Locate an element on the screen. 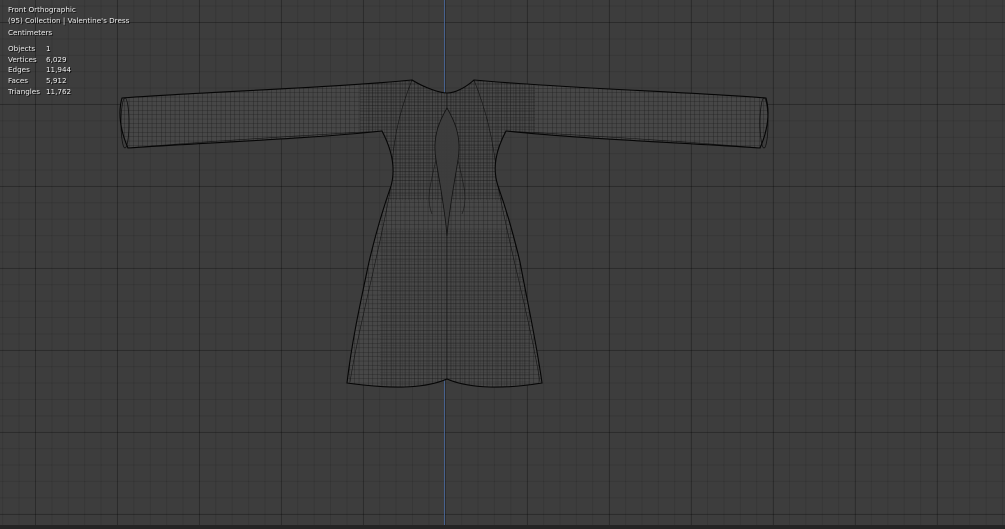  stat-label: Triangles is located at coordinates (24, 92).